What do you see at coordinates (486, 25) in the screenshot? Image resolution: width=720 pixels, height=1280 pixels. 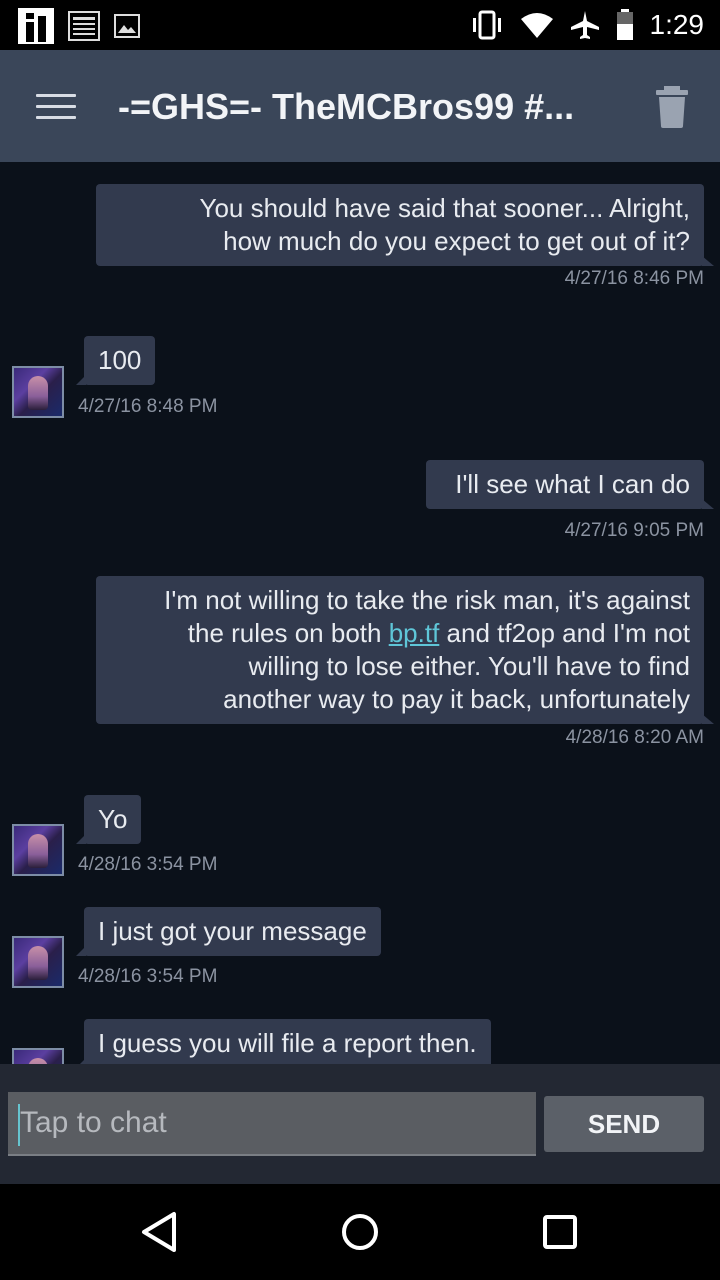 I see `vibrate-icon` at bounding box center [486, 25].